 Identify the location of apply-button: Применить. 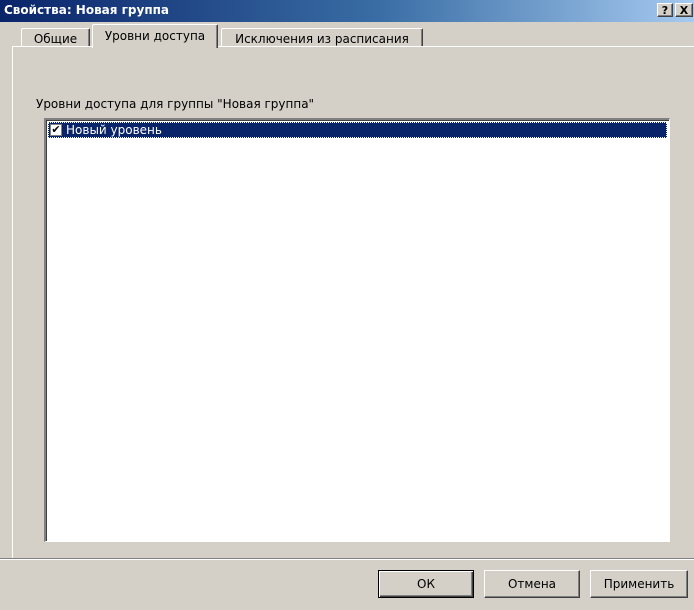
(639, 584).